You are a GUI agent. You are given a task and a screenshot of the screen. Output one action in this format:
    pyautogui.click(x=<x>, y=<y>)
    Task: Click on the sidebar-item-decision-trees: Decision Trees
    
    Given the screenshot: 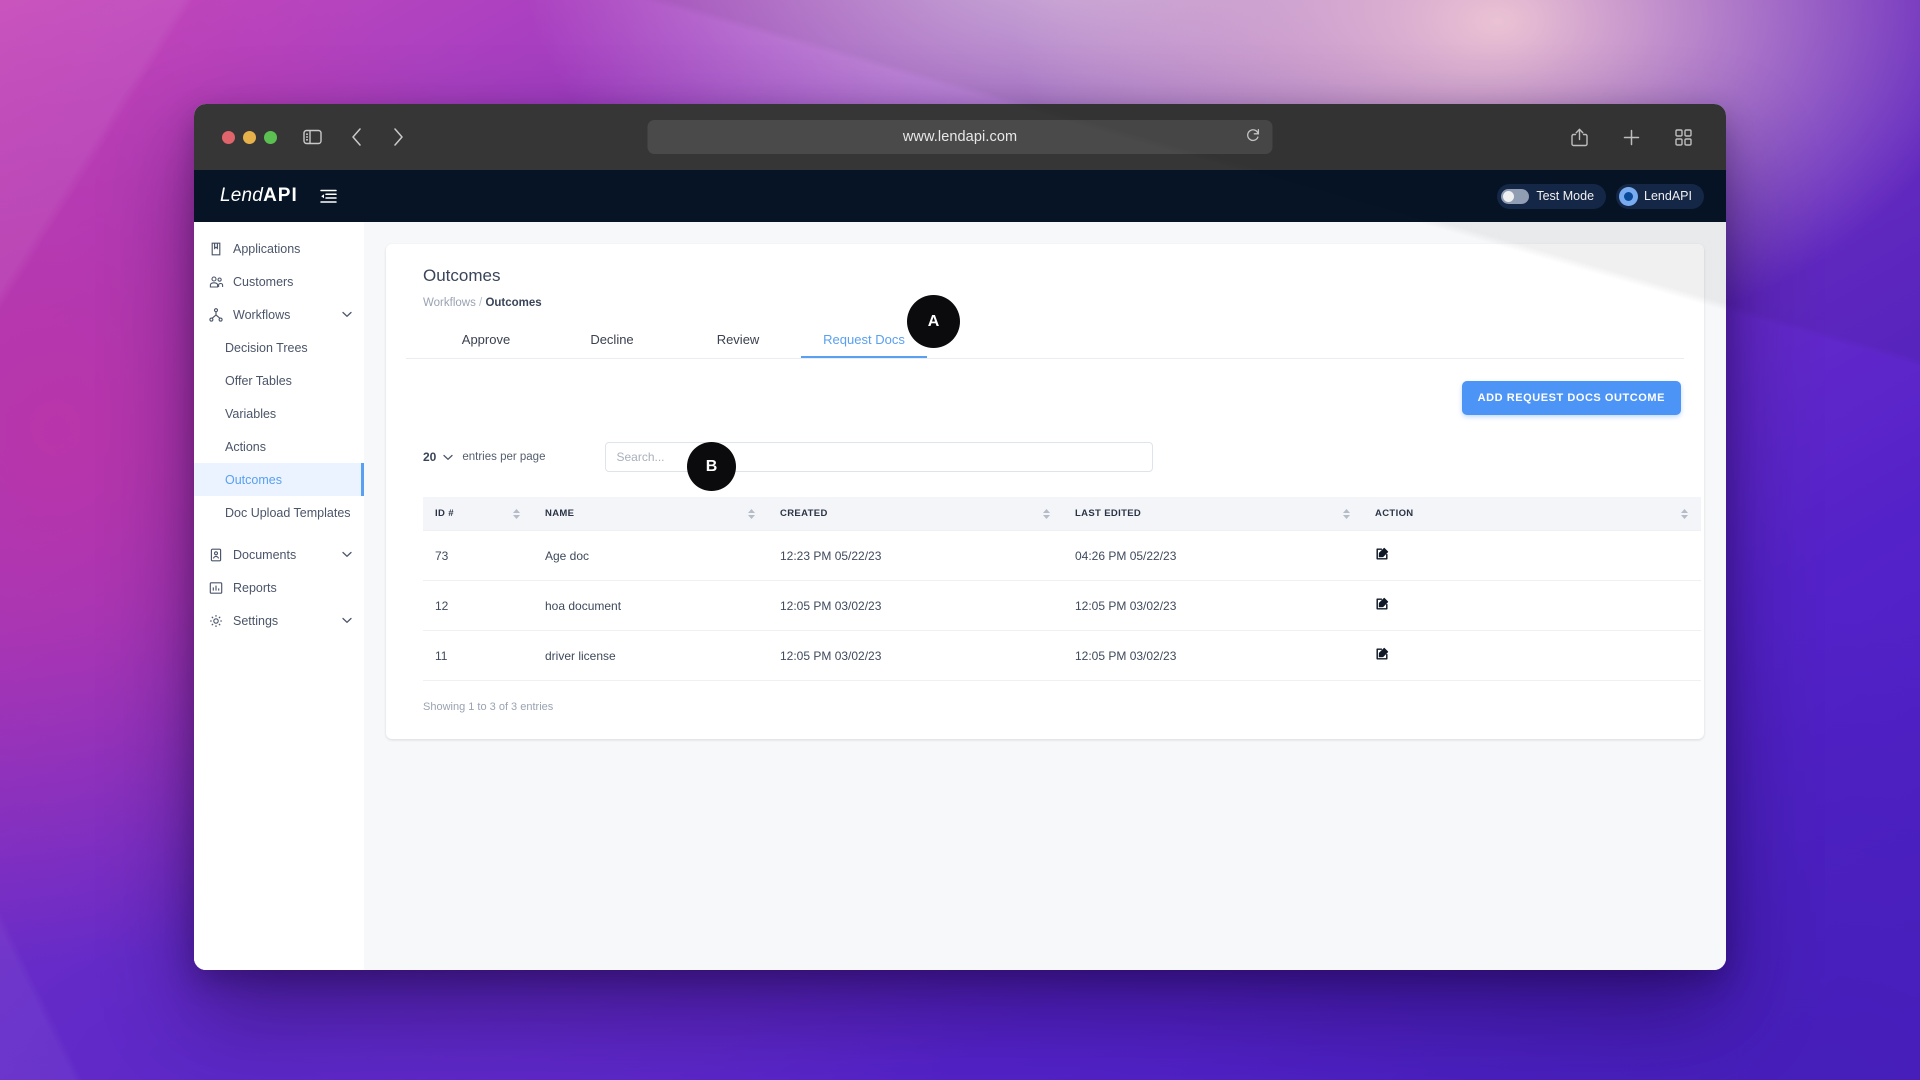 What is the action you would take?
    pyautogui.click(x=279, y=347)
    